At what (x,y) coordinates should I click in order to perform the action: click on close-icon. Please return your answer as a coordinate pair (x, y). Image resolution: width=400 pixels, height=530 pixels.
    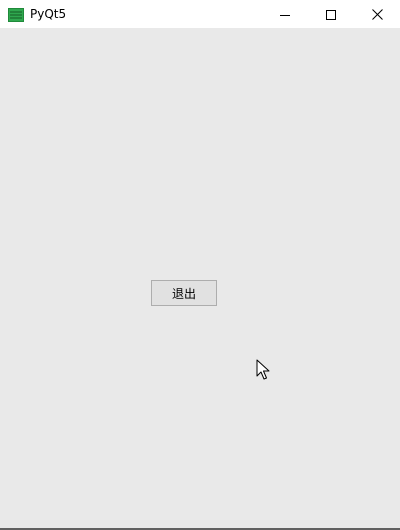
    Looking at the image, I should click on (377, 14).